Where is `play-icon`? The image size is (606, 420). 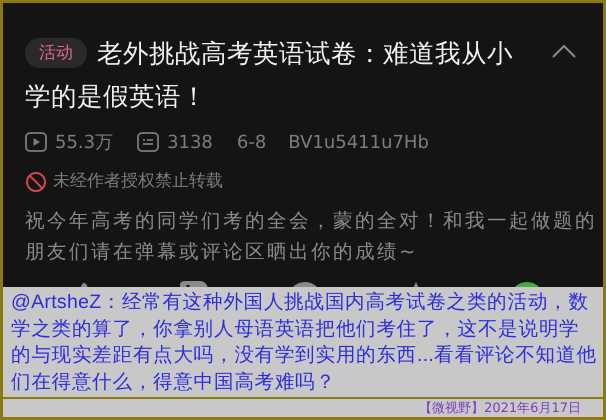 play-icon is located at coordinates (36, 142).